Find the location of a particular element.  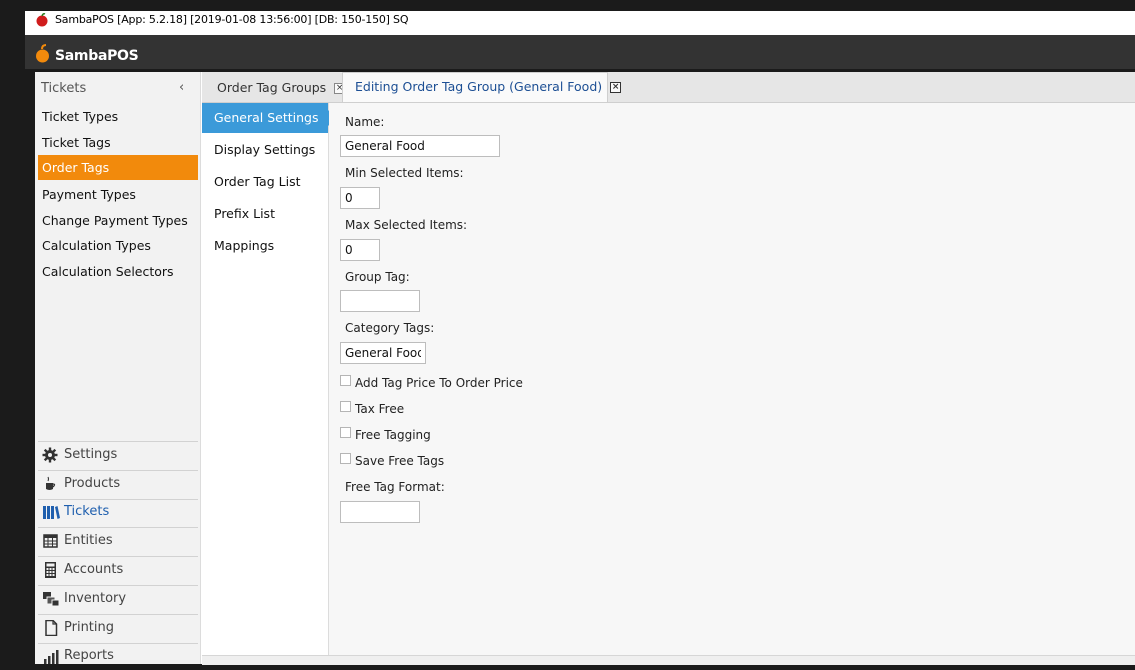

nav-item-order-tags: Order Tags is located at coordinates (118, 167).